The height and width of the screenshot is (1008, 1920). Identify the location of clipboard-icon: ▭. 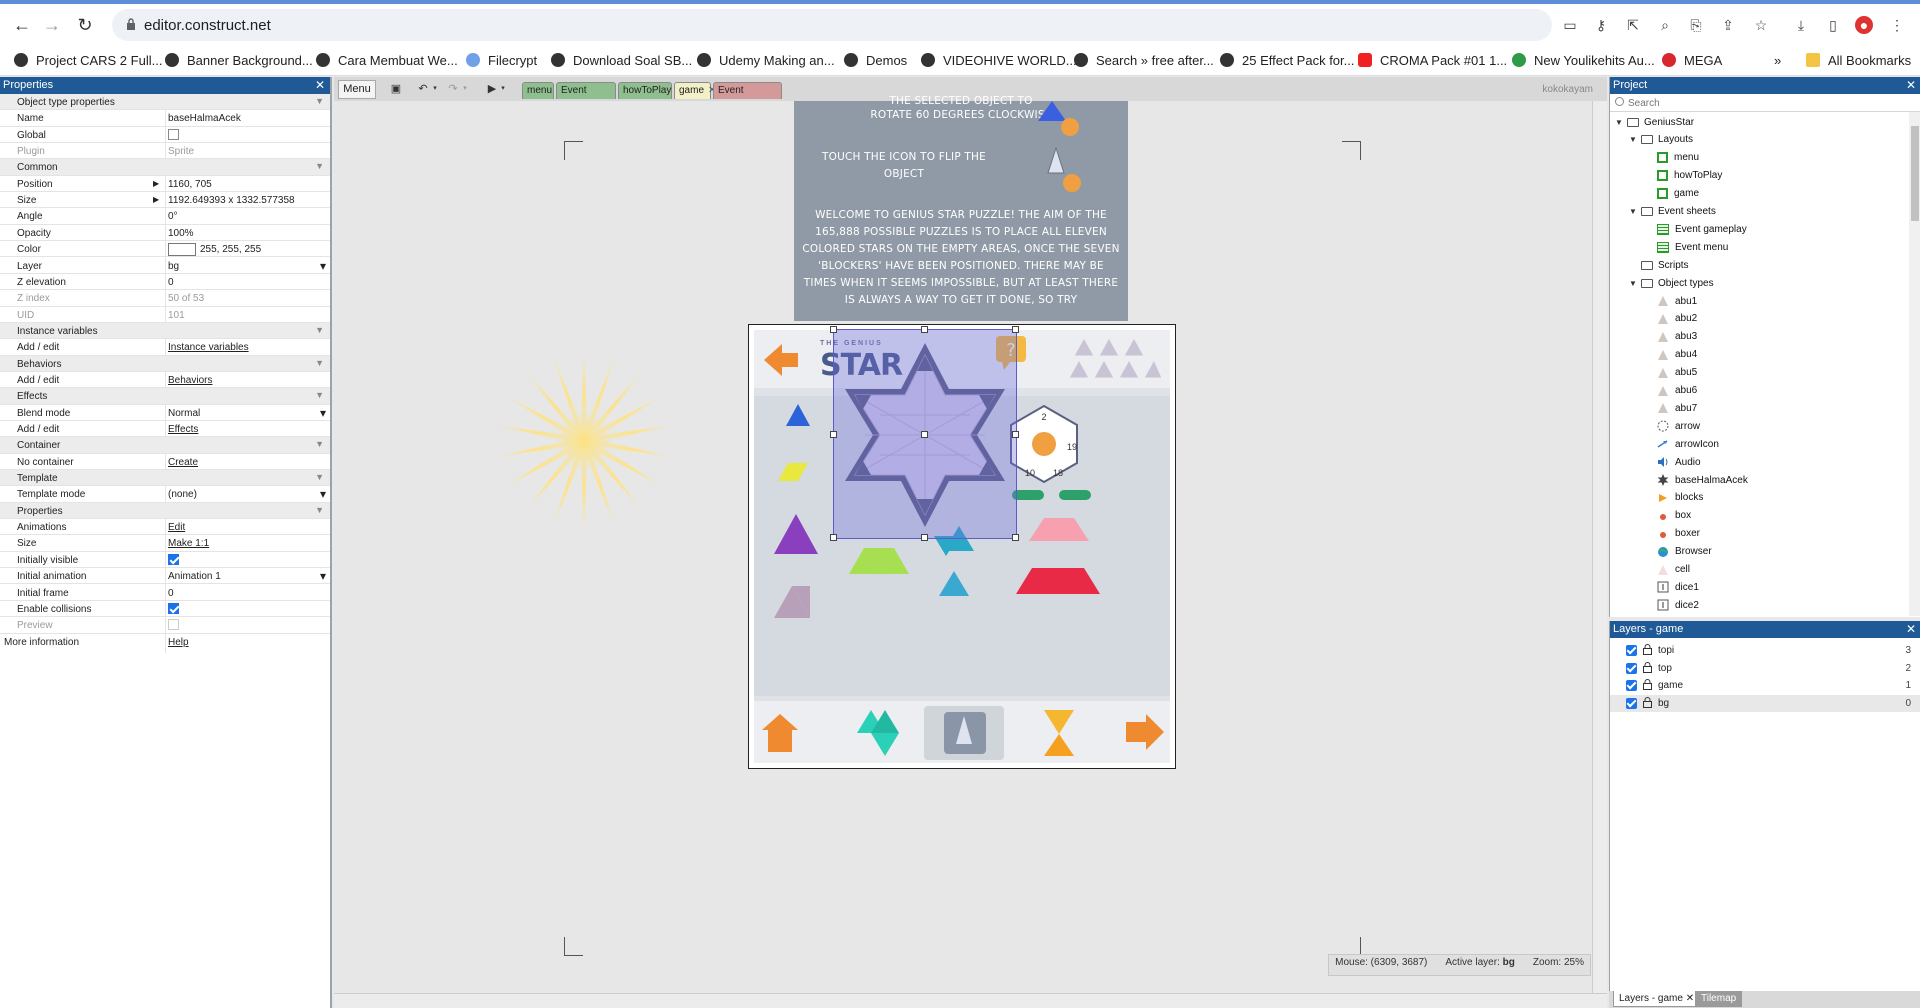
(1570, 25).